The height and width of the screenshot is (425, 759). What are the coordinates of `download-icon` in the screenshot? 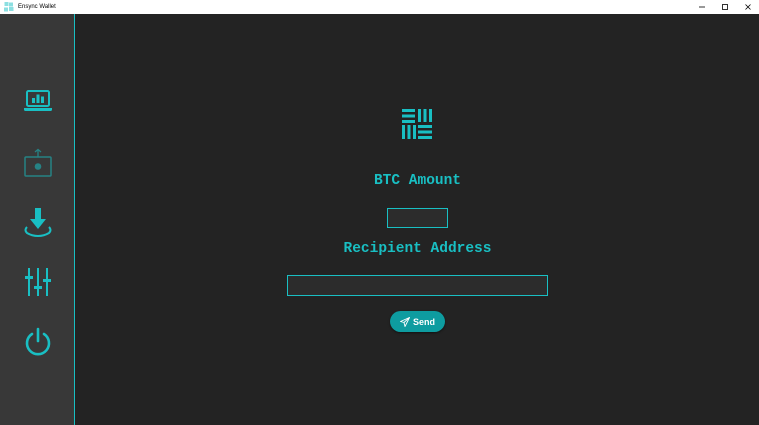 It's located at (37, 222).